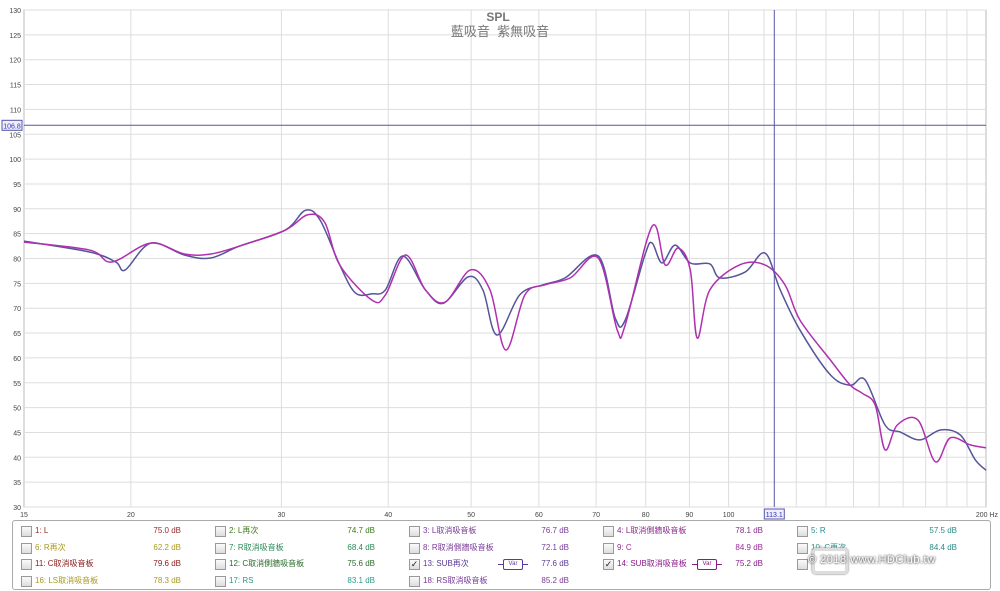  Describe the element at coordinates (555, 530) in the screenshot. I see `legend-value: 76.7 dB` at that location.